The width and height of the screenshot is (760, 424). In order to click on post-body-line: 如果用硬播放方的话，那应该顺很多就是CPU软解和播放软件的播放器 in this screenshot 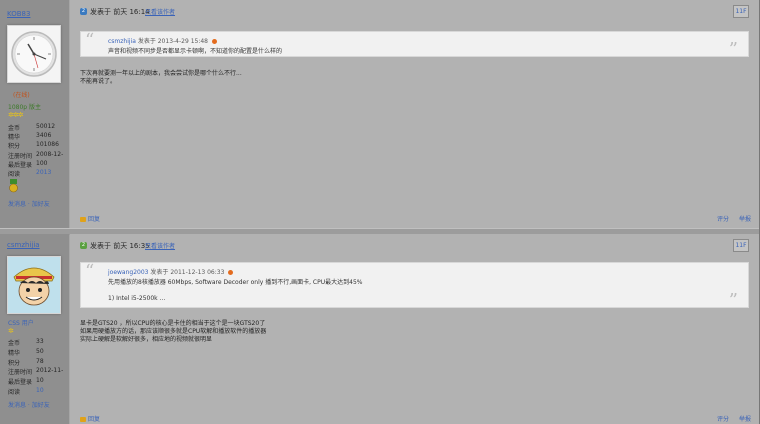, I will do `click(173, 331)`.